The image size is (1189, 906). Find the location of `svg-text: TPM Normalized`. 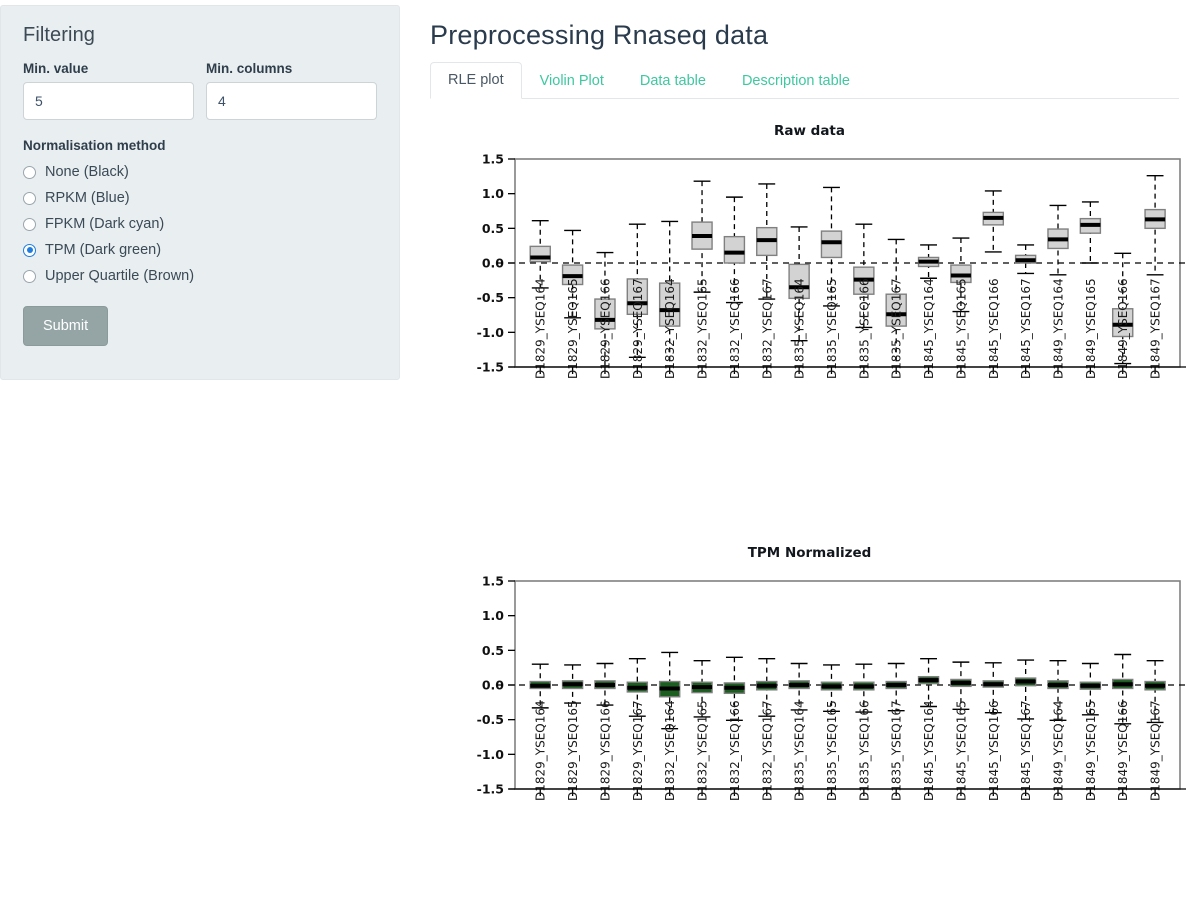

svg-text: TPM Normalized is located at coordinates (810, 553).